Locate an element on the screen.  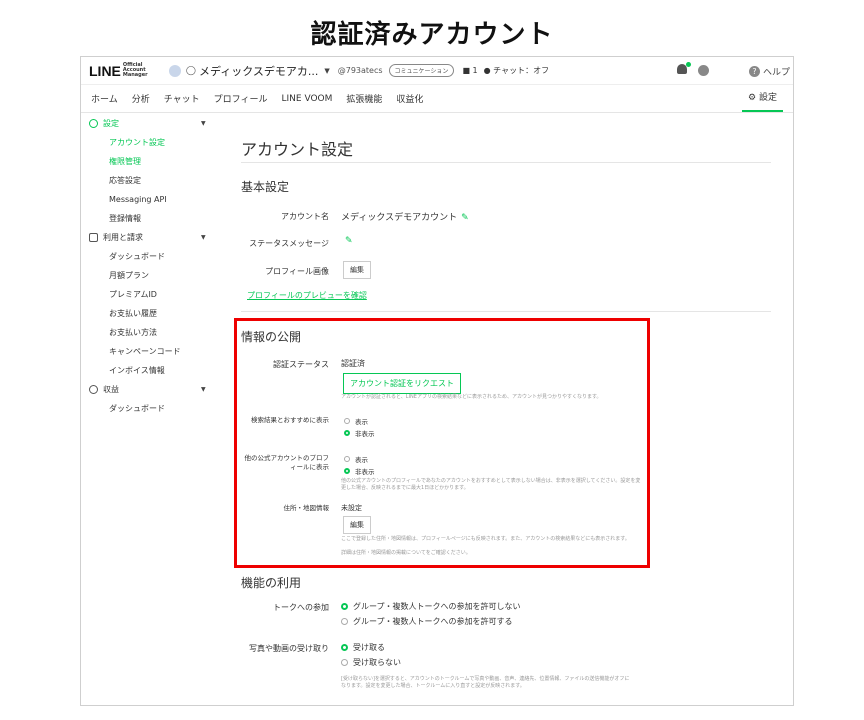
sidebar-item-registration: 登録情報 is located at coordinates (151, 218).